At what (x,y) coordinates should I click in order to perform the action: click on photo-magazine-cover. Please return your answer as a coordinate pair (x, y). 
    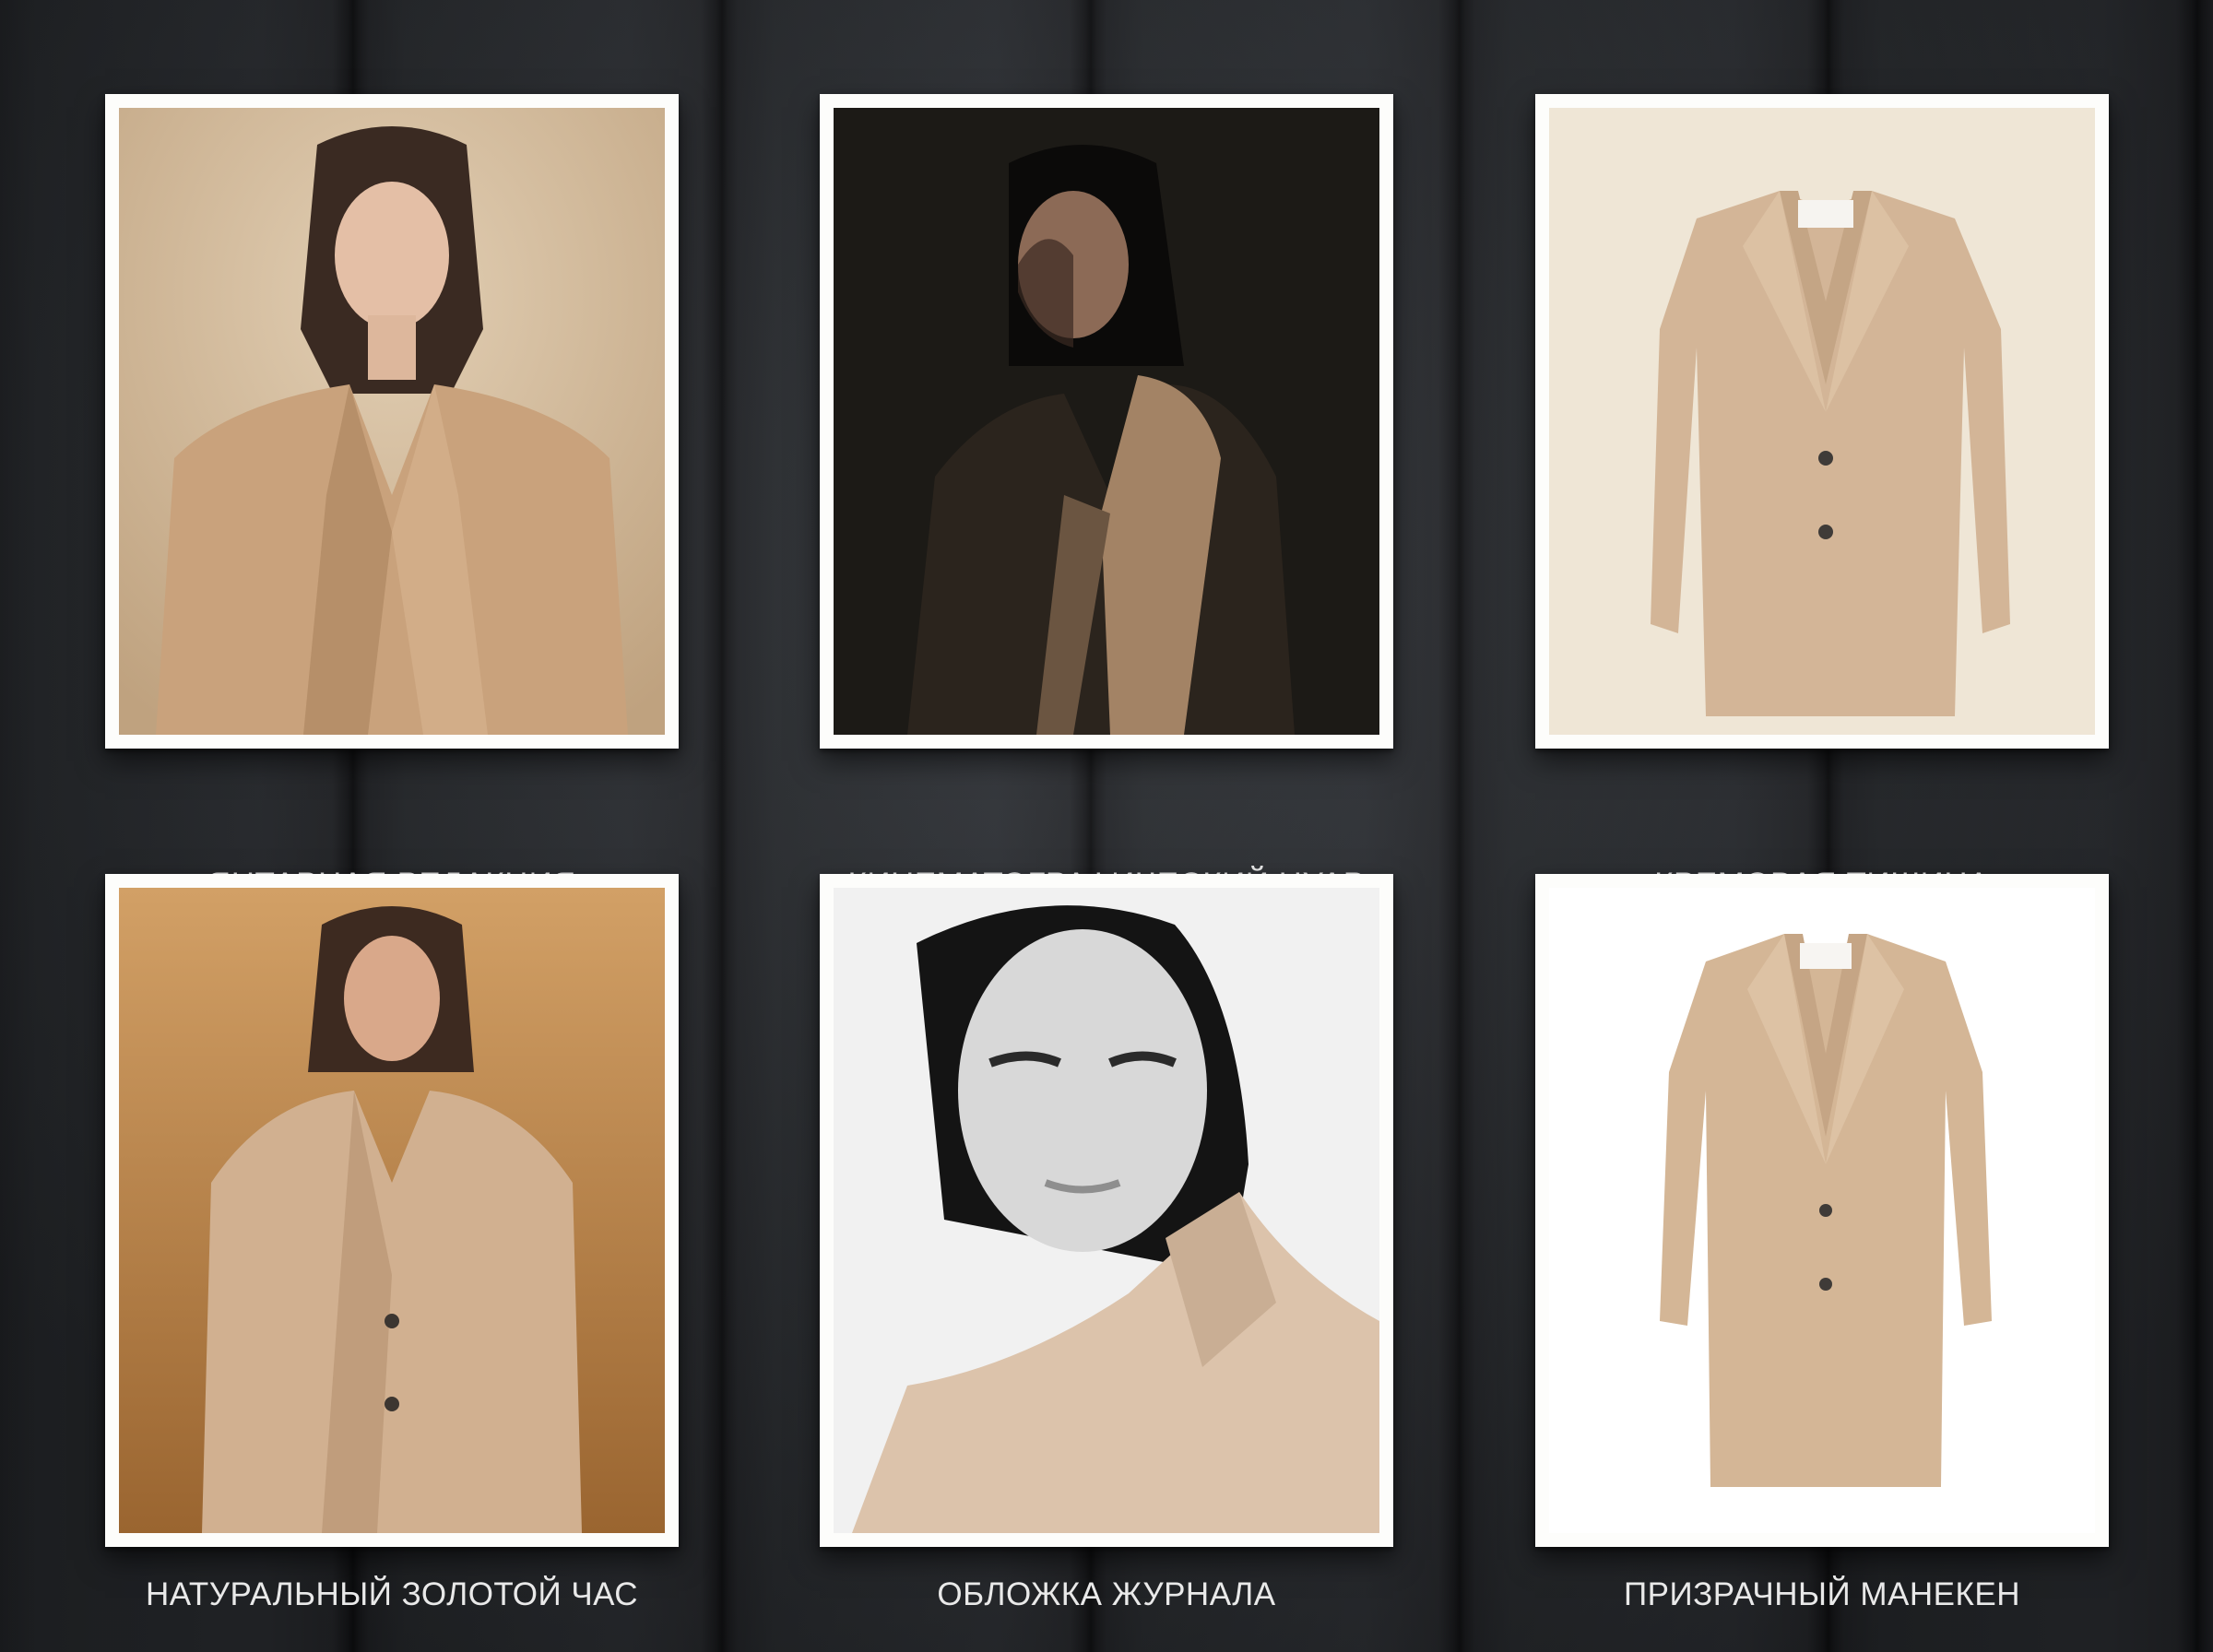
    Looking at the image, I should click on (1106, 1210).